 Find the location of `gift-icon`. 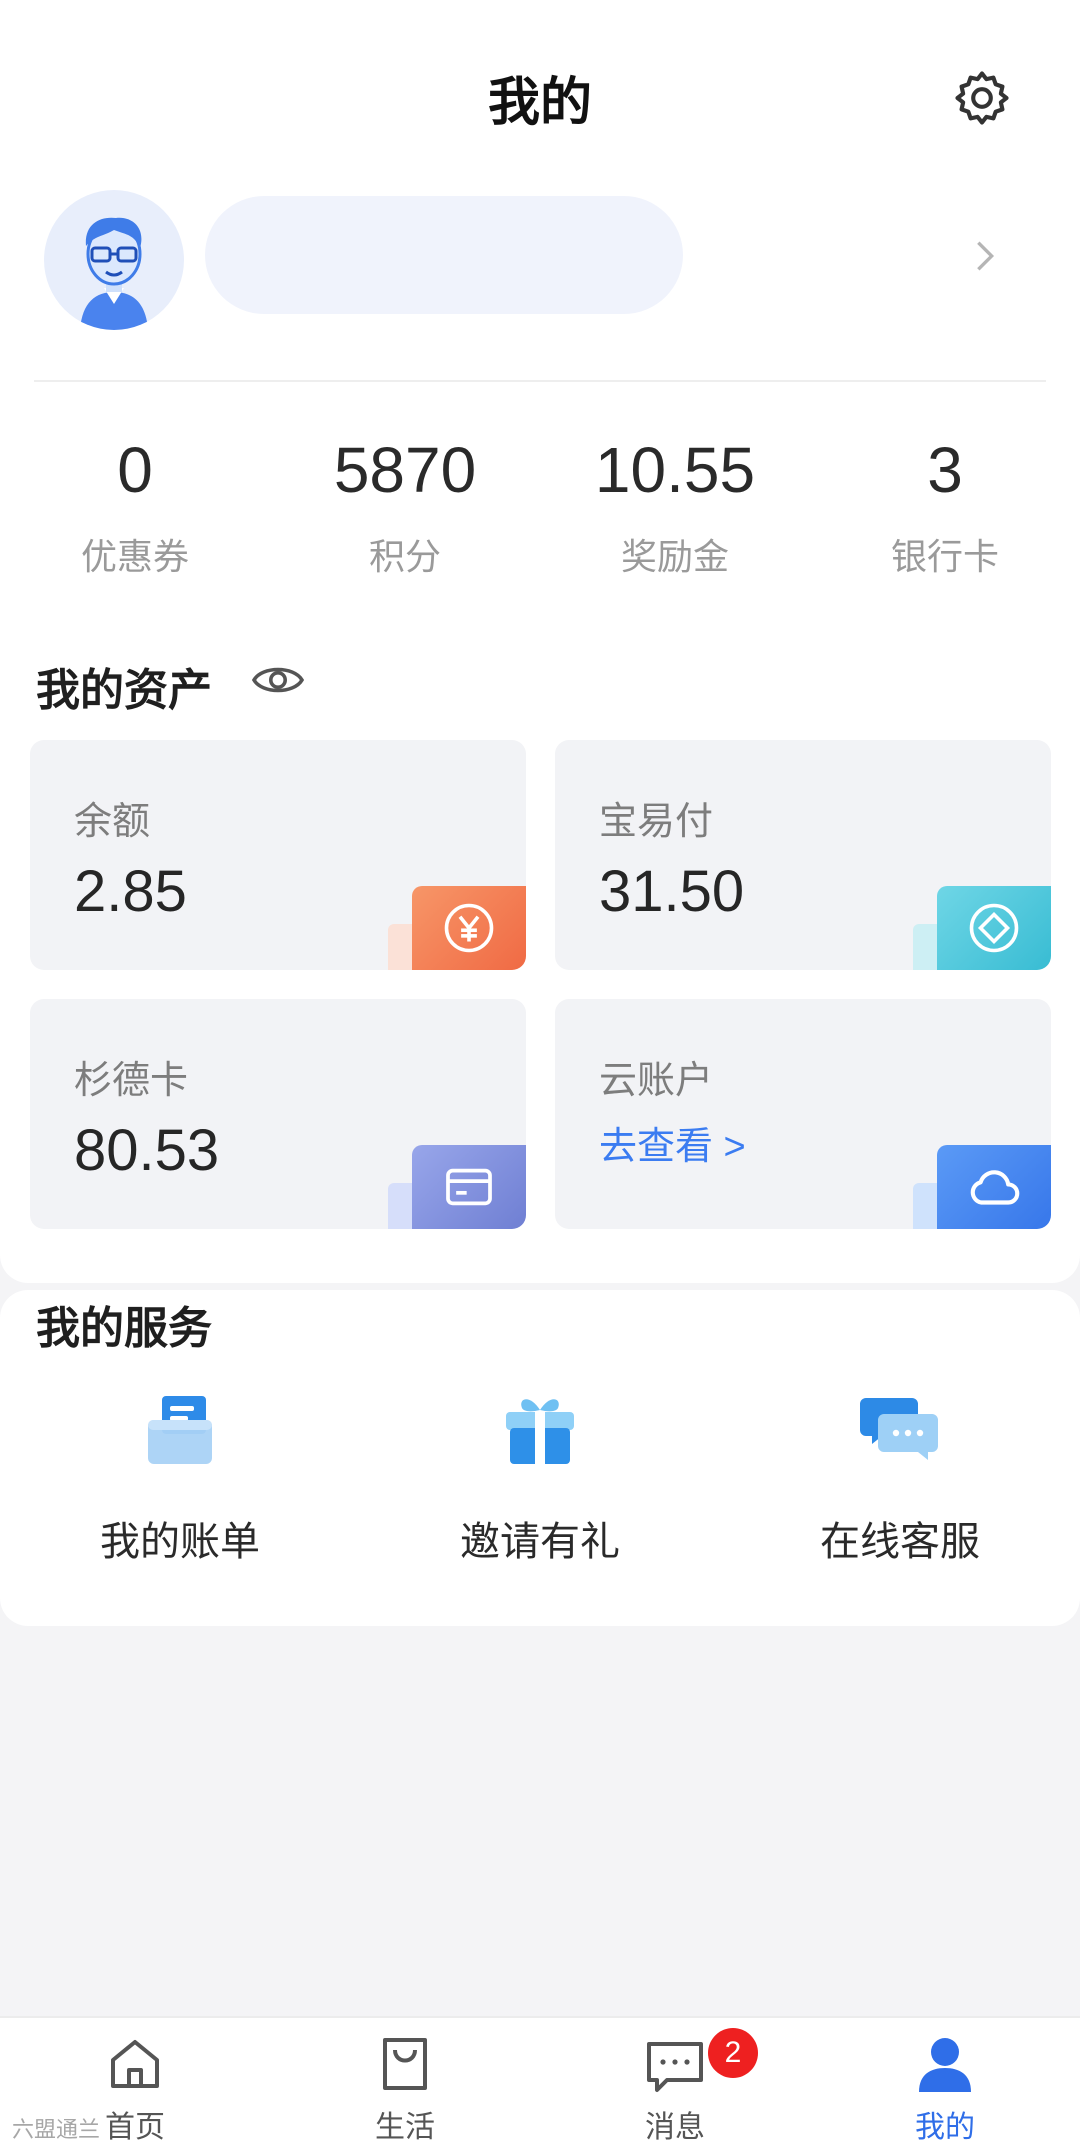

gift-icon is located at coordinates (540, 1431).